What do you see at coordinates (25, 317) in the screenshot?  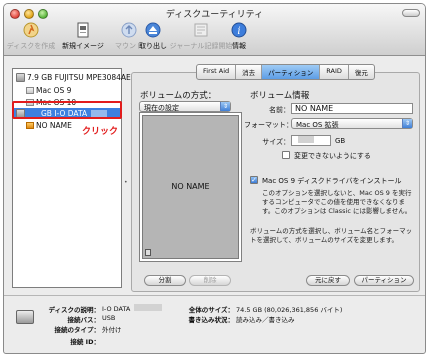 I see `external-disk-icon` at bounding box center [25, 317].